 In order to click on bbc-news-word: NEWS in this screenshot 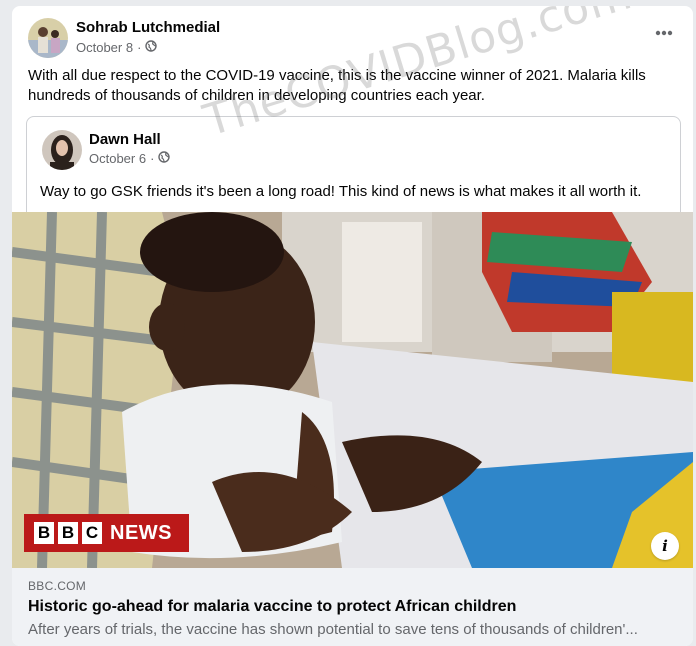, I will do `click(141, 532)`.